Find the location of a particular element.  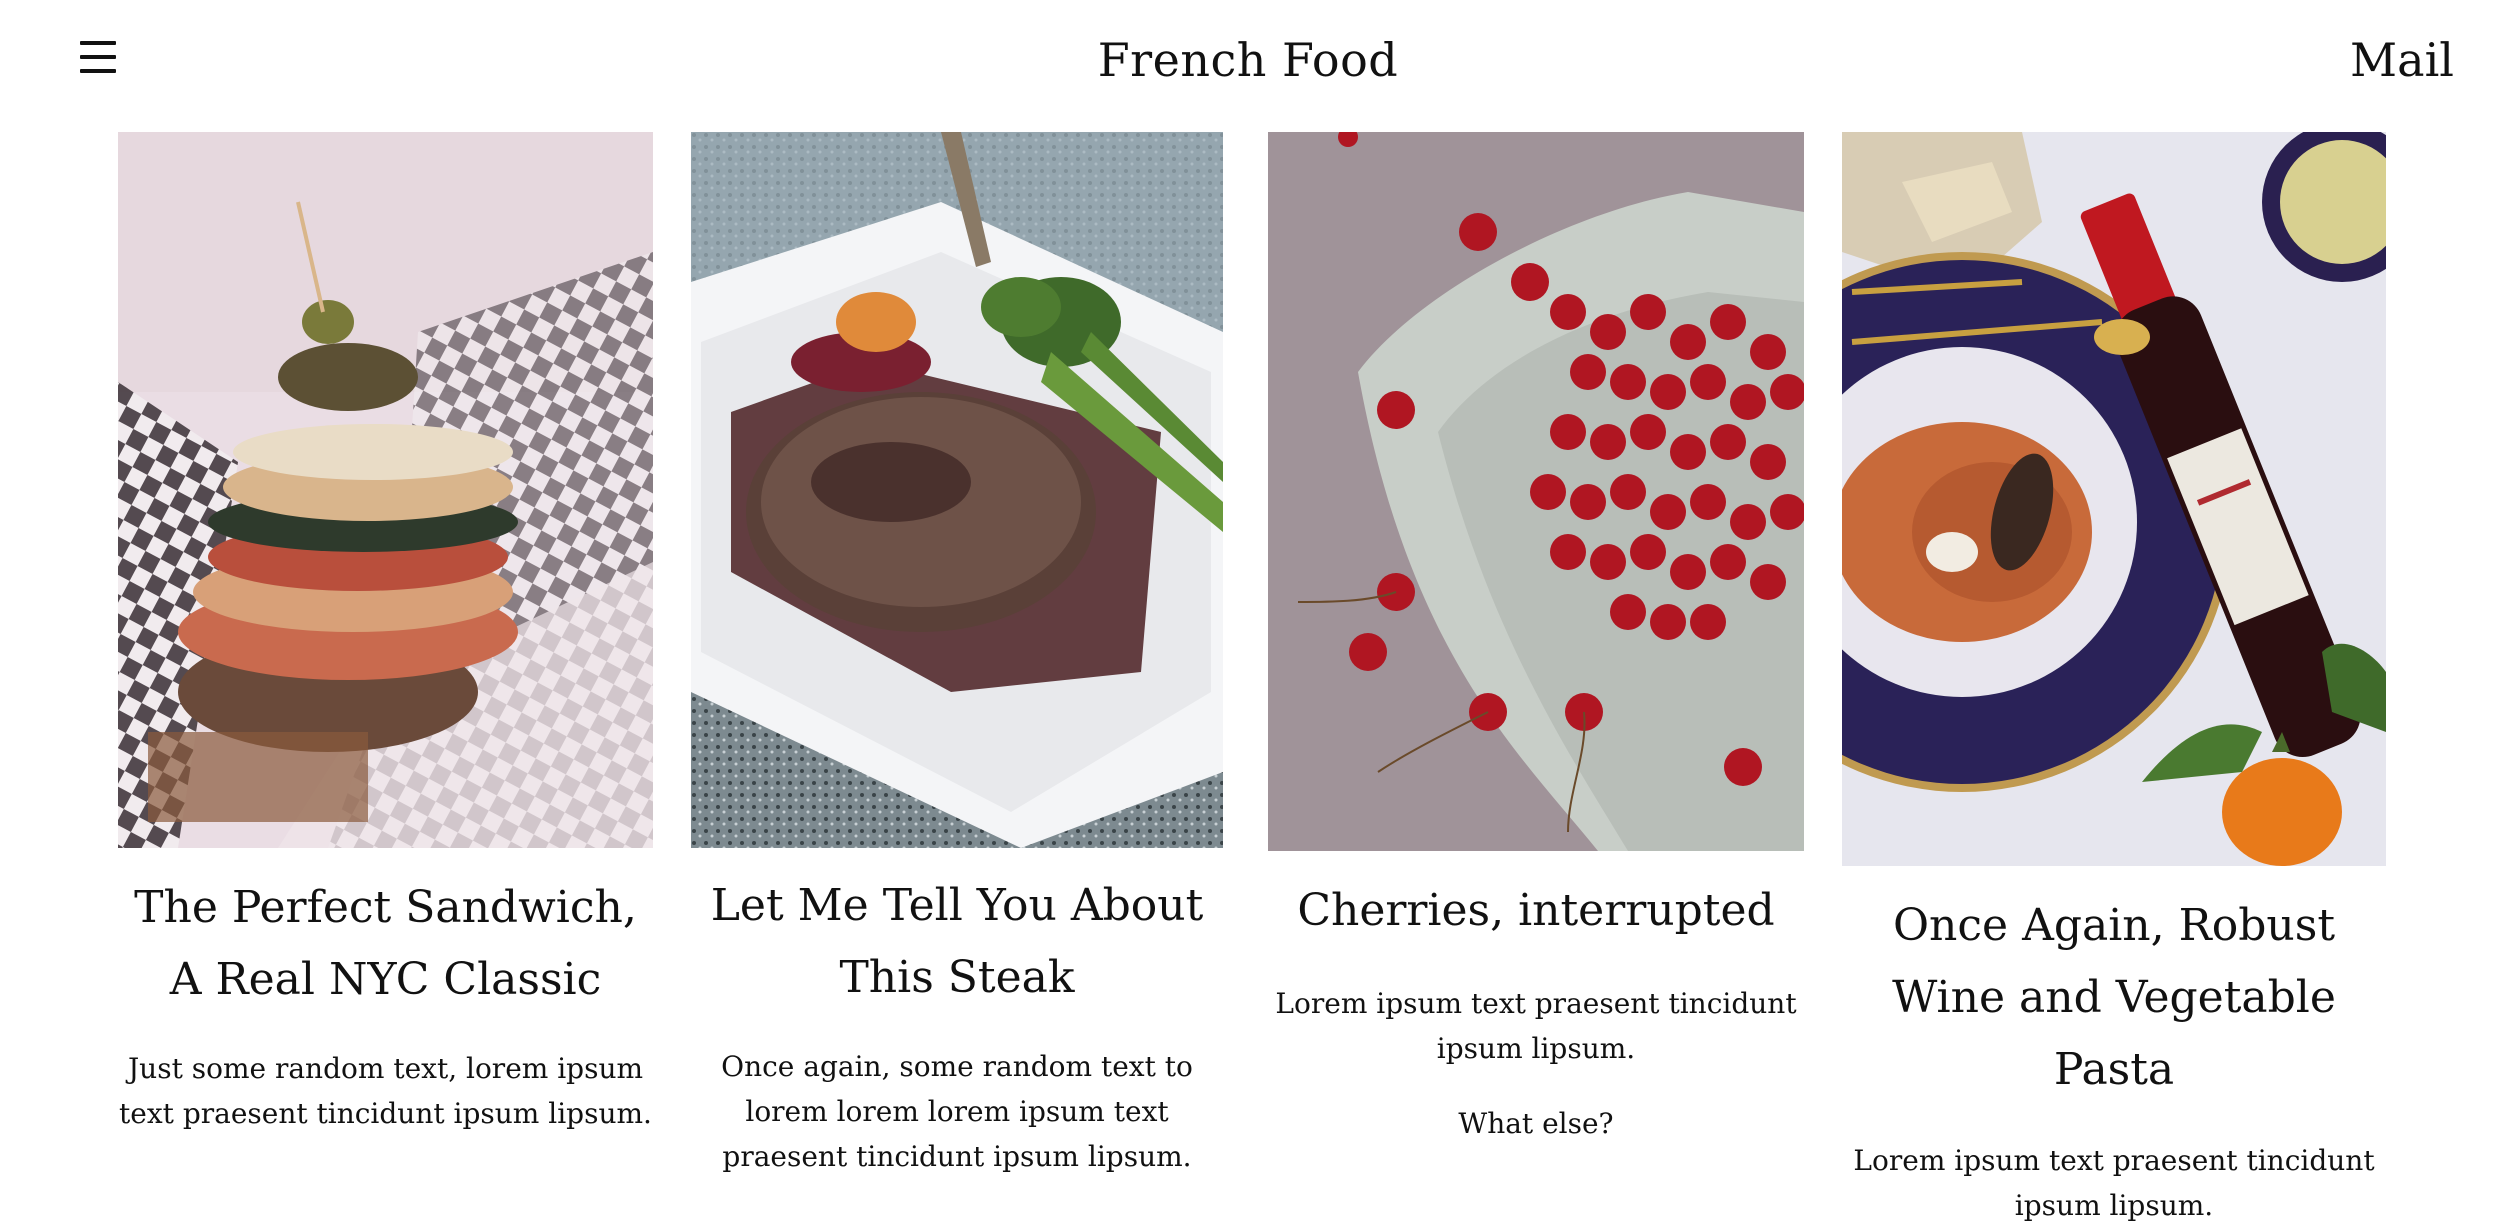

sandwich-photo is located at coordinates (385, 490).